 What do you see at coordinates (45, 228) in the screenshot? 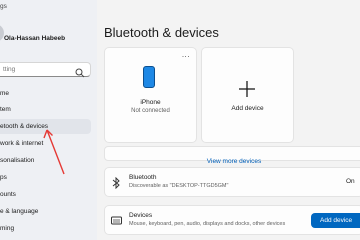
I see `sidebar-item-gaming: ming` at bounding box center [45, 228].